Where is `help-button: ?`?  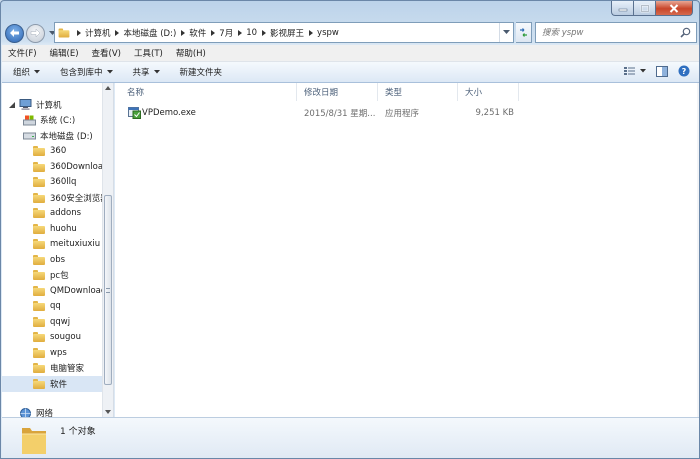
help-button: ? is located at coordinates (684, 71).